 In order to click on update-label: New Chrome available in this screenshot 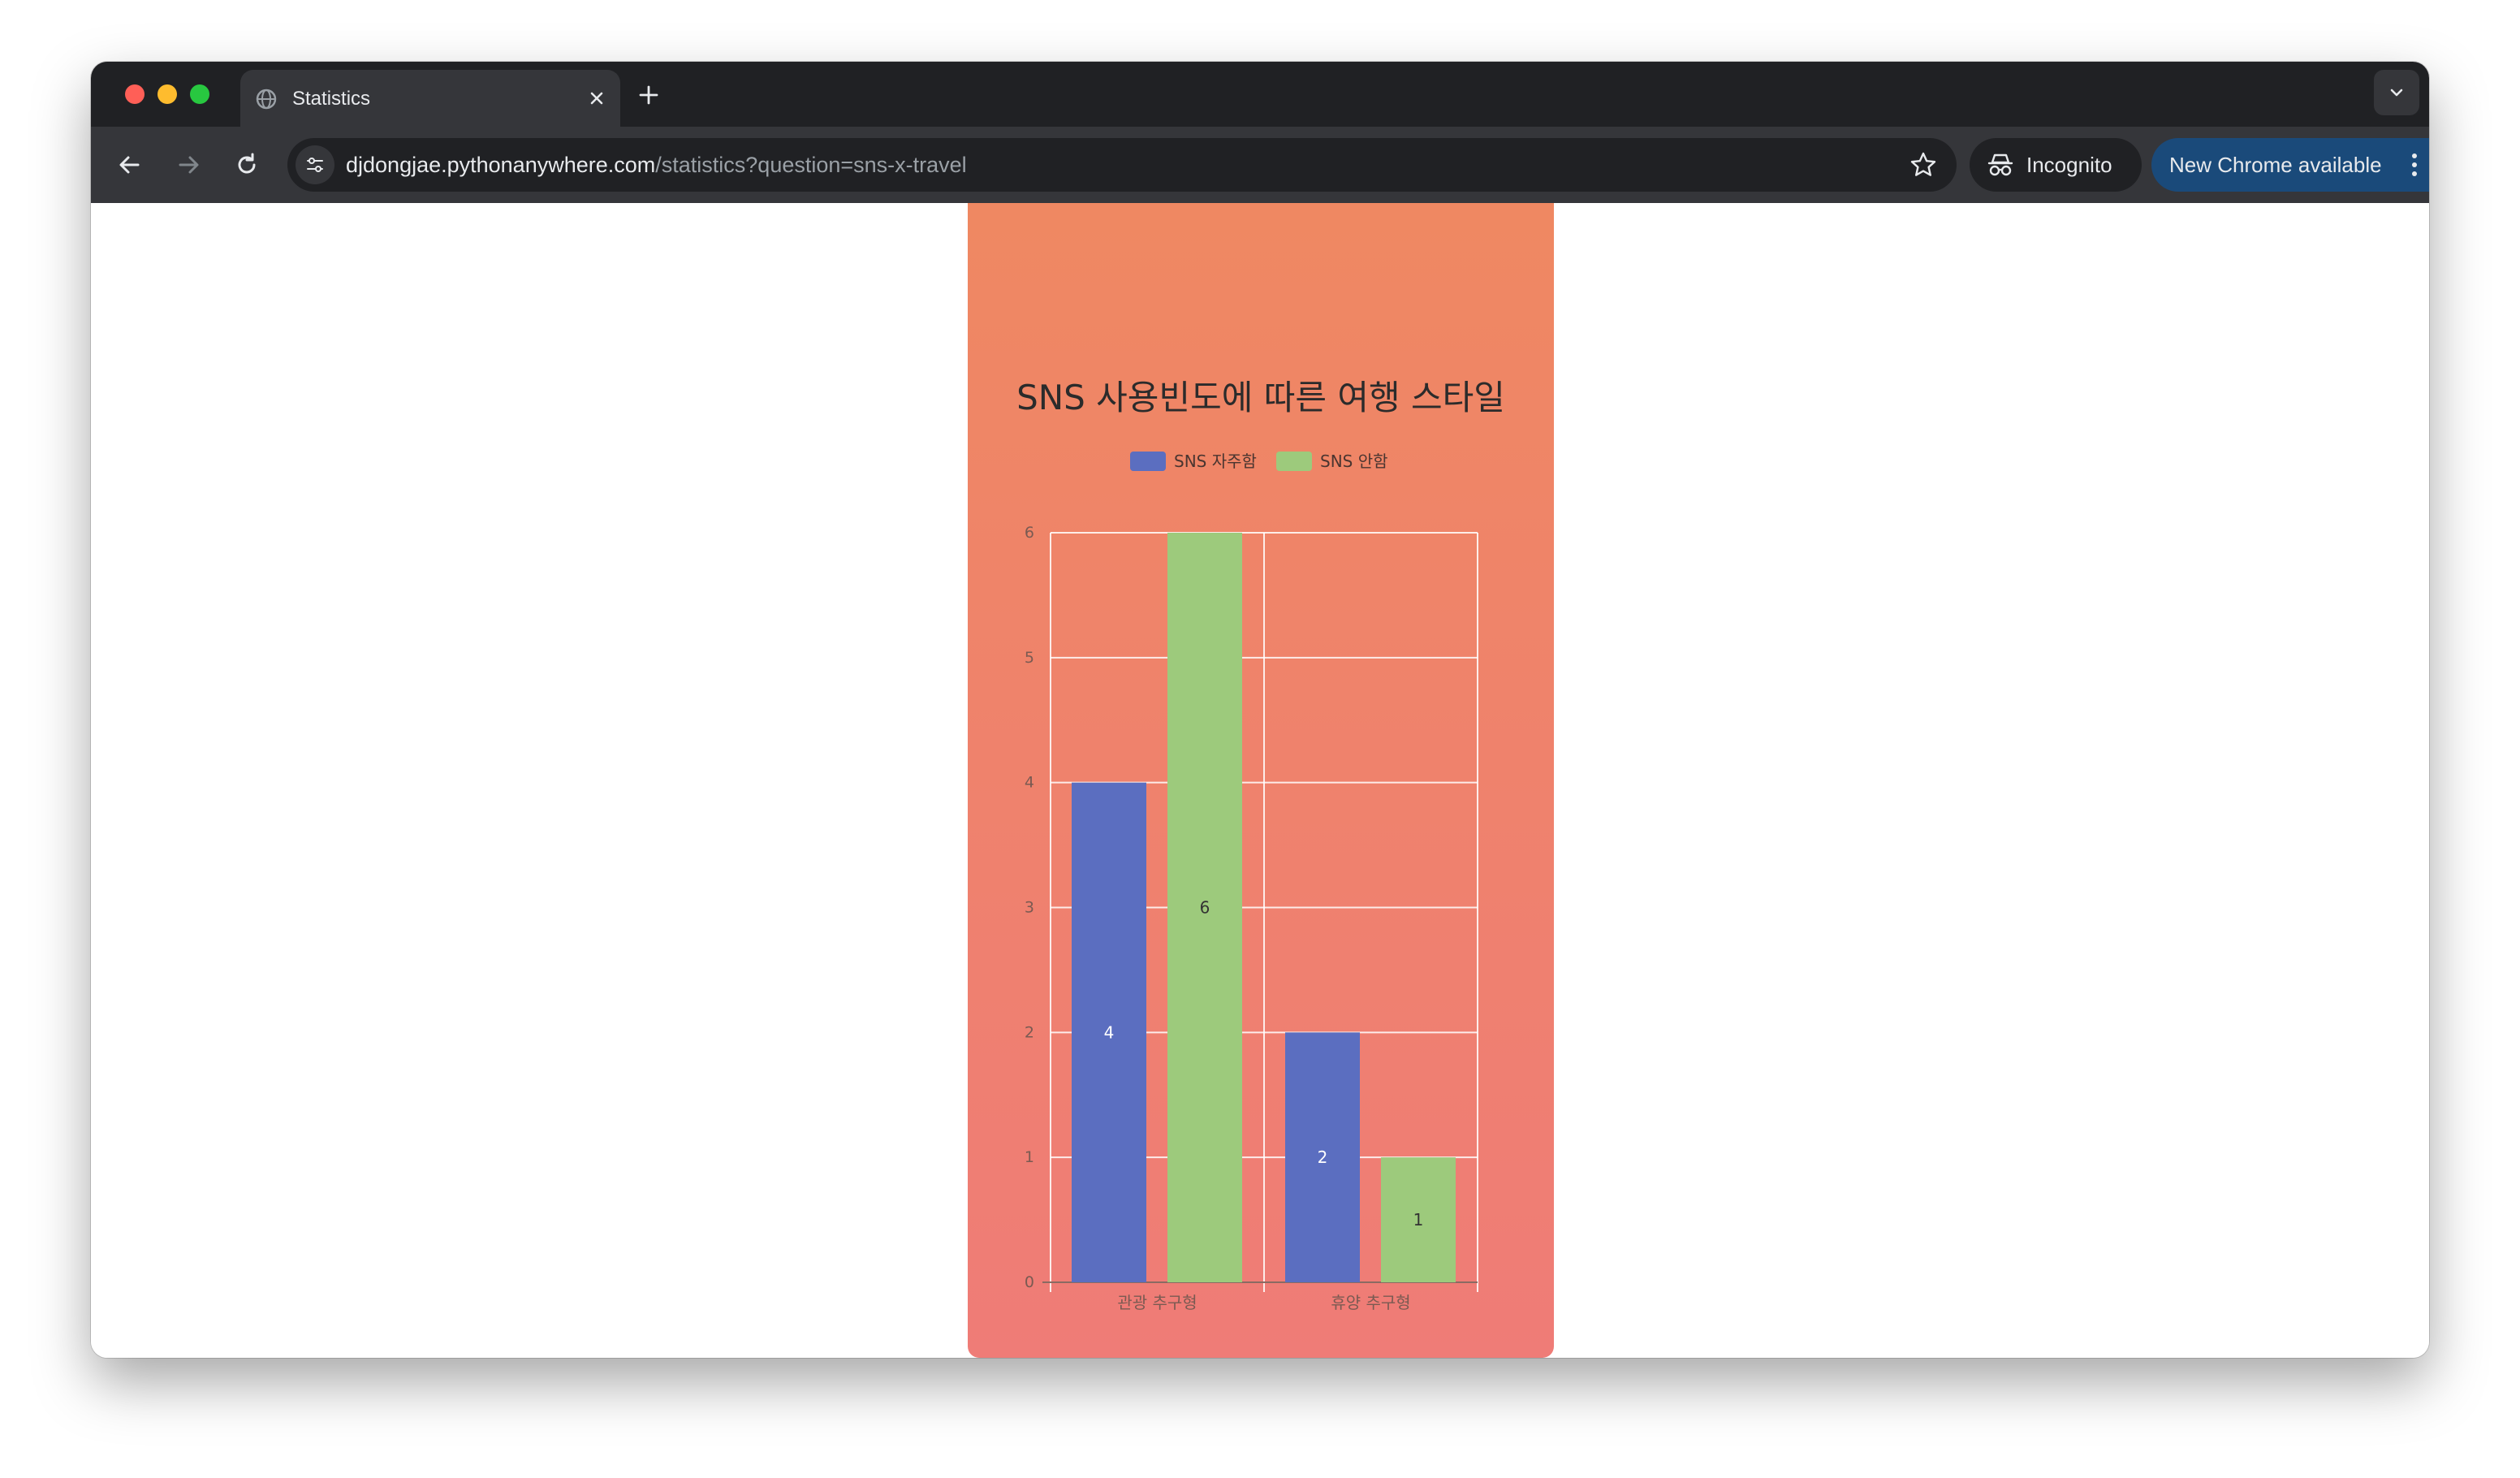, I will do `click(2275, 165)`.